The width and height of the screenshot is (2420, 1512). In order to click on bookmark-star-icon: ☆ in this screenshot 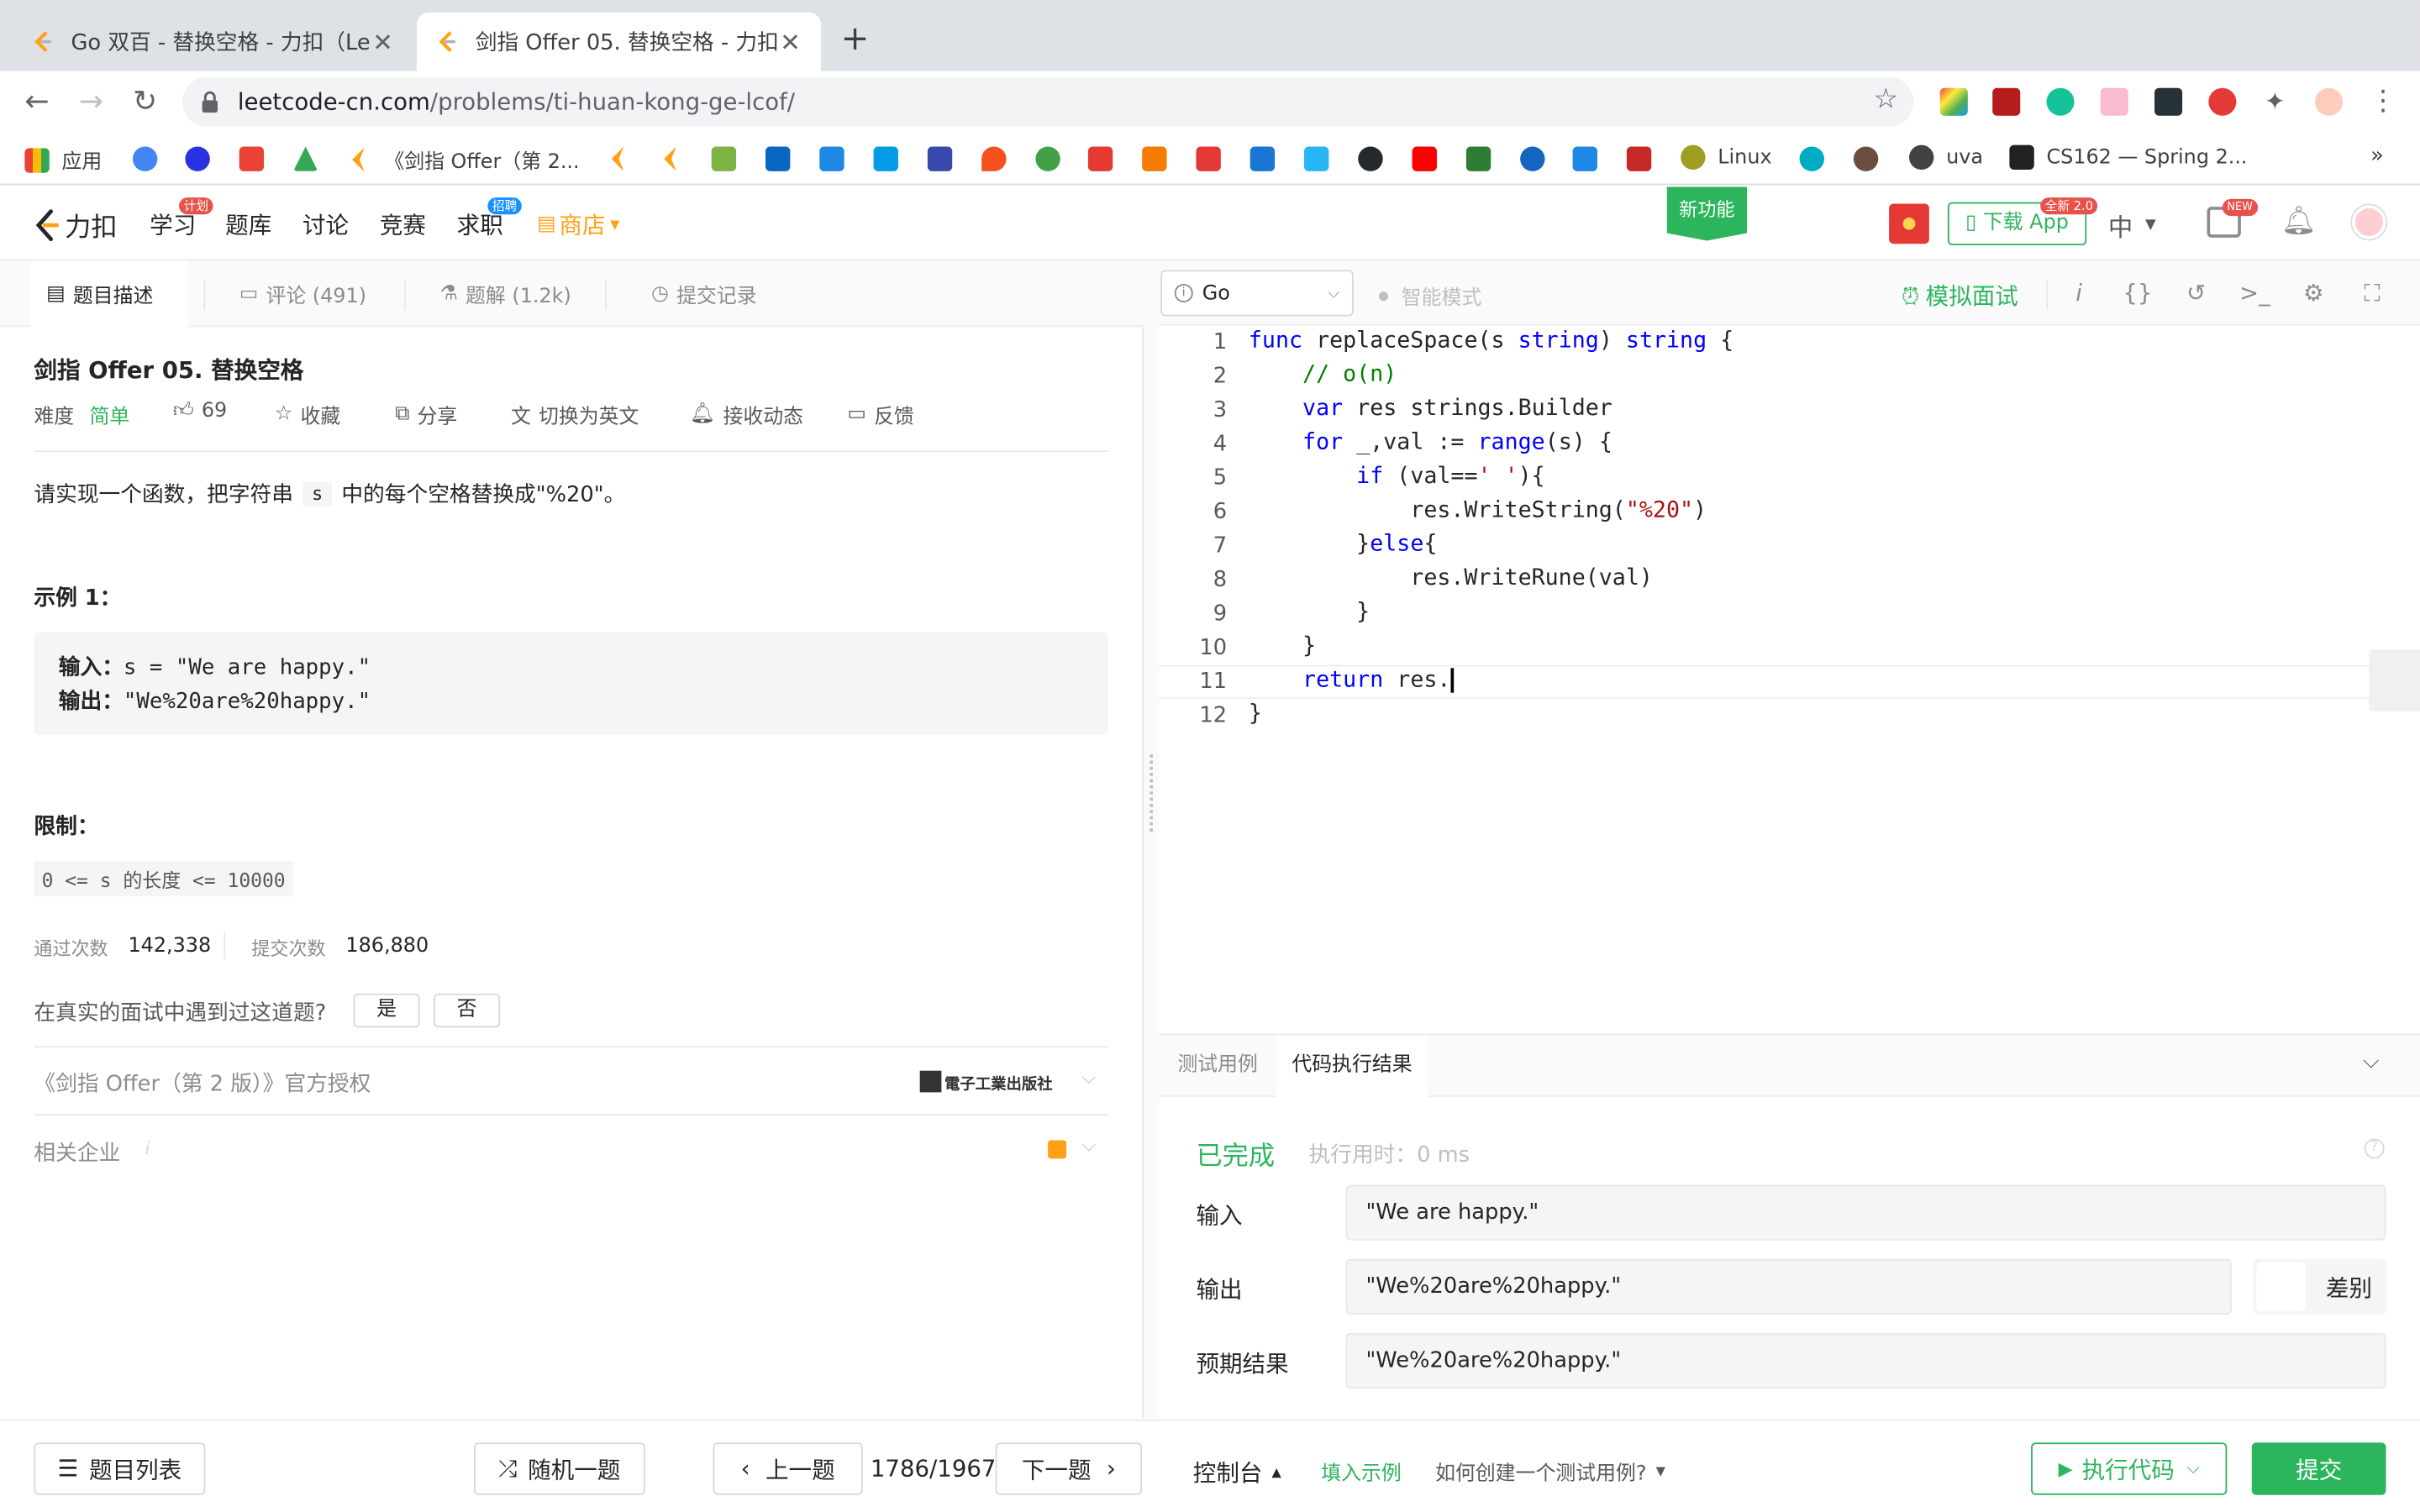, I will do `click(1885, 99)`.